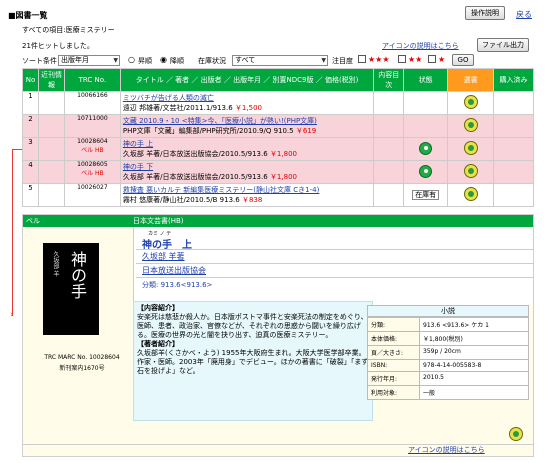 The width and height of the screenshot is (558, 463). Describe the element at coordinates (177, 108) in the screenshot. I see `row-meta: 遠辺 邦雄著/文芸社/2011.1/913.6` at that location.